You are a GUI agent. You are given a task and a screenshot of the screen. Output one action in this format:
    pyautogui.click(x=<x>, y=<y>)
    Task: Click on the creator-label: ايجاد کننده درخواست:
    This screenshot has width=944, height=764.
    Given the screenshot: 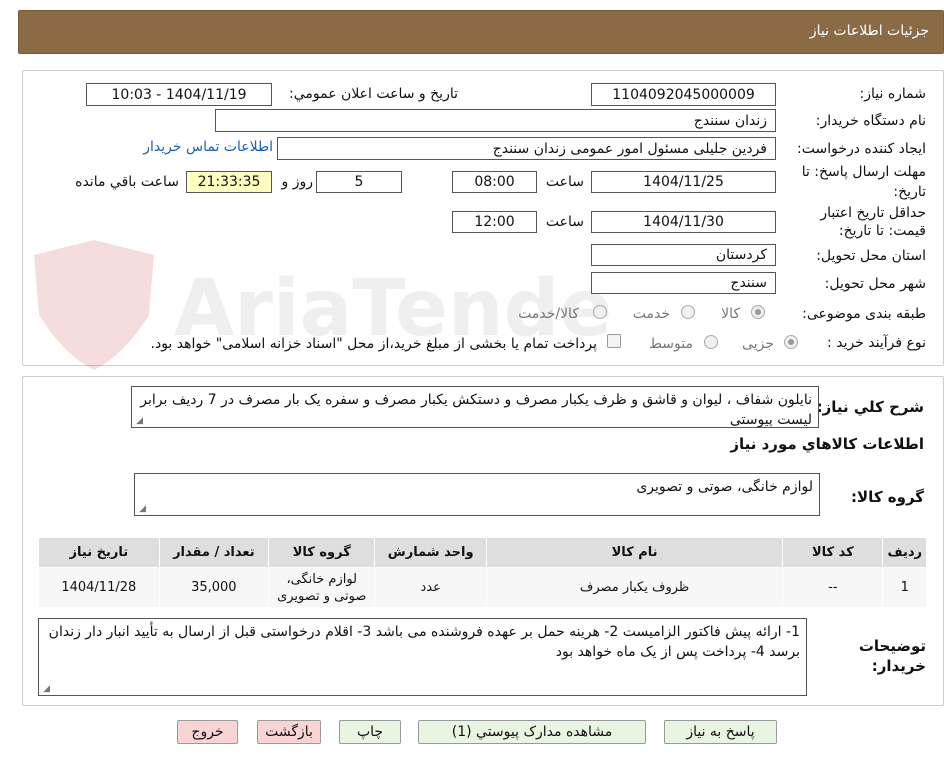 What is the action you would take?
    pyautogui.click(x=861, y=149)
    